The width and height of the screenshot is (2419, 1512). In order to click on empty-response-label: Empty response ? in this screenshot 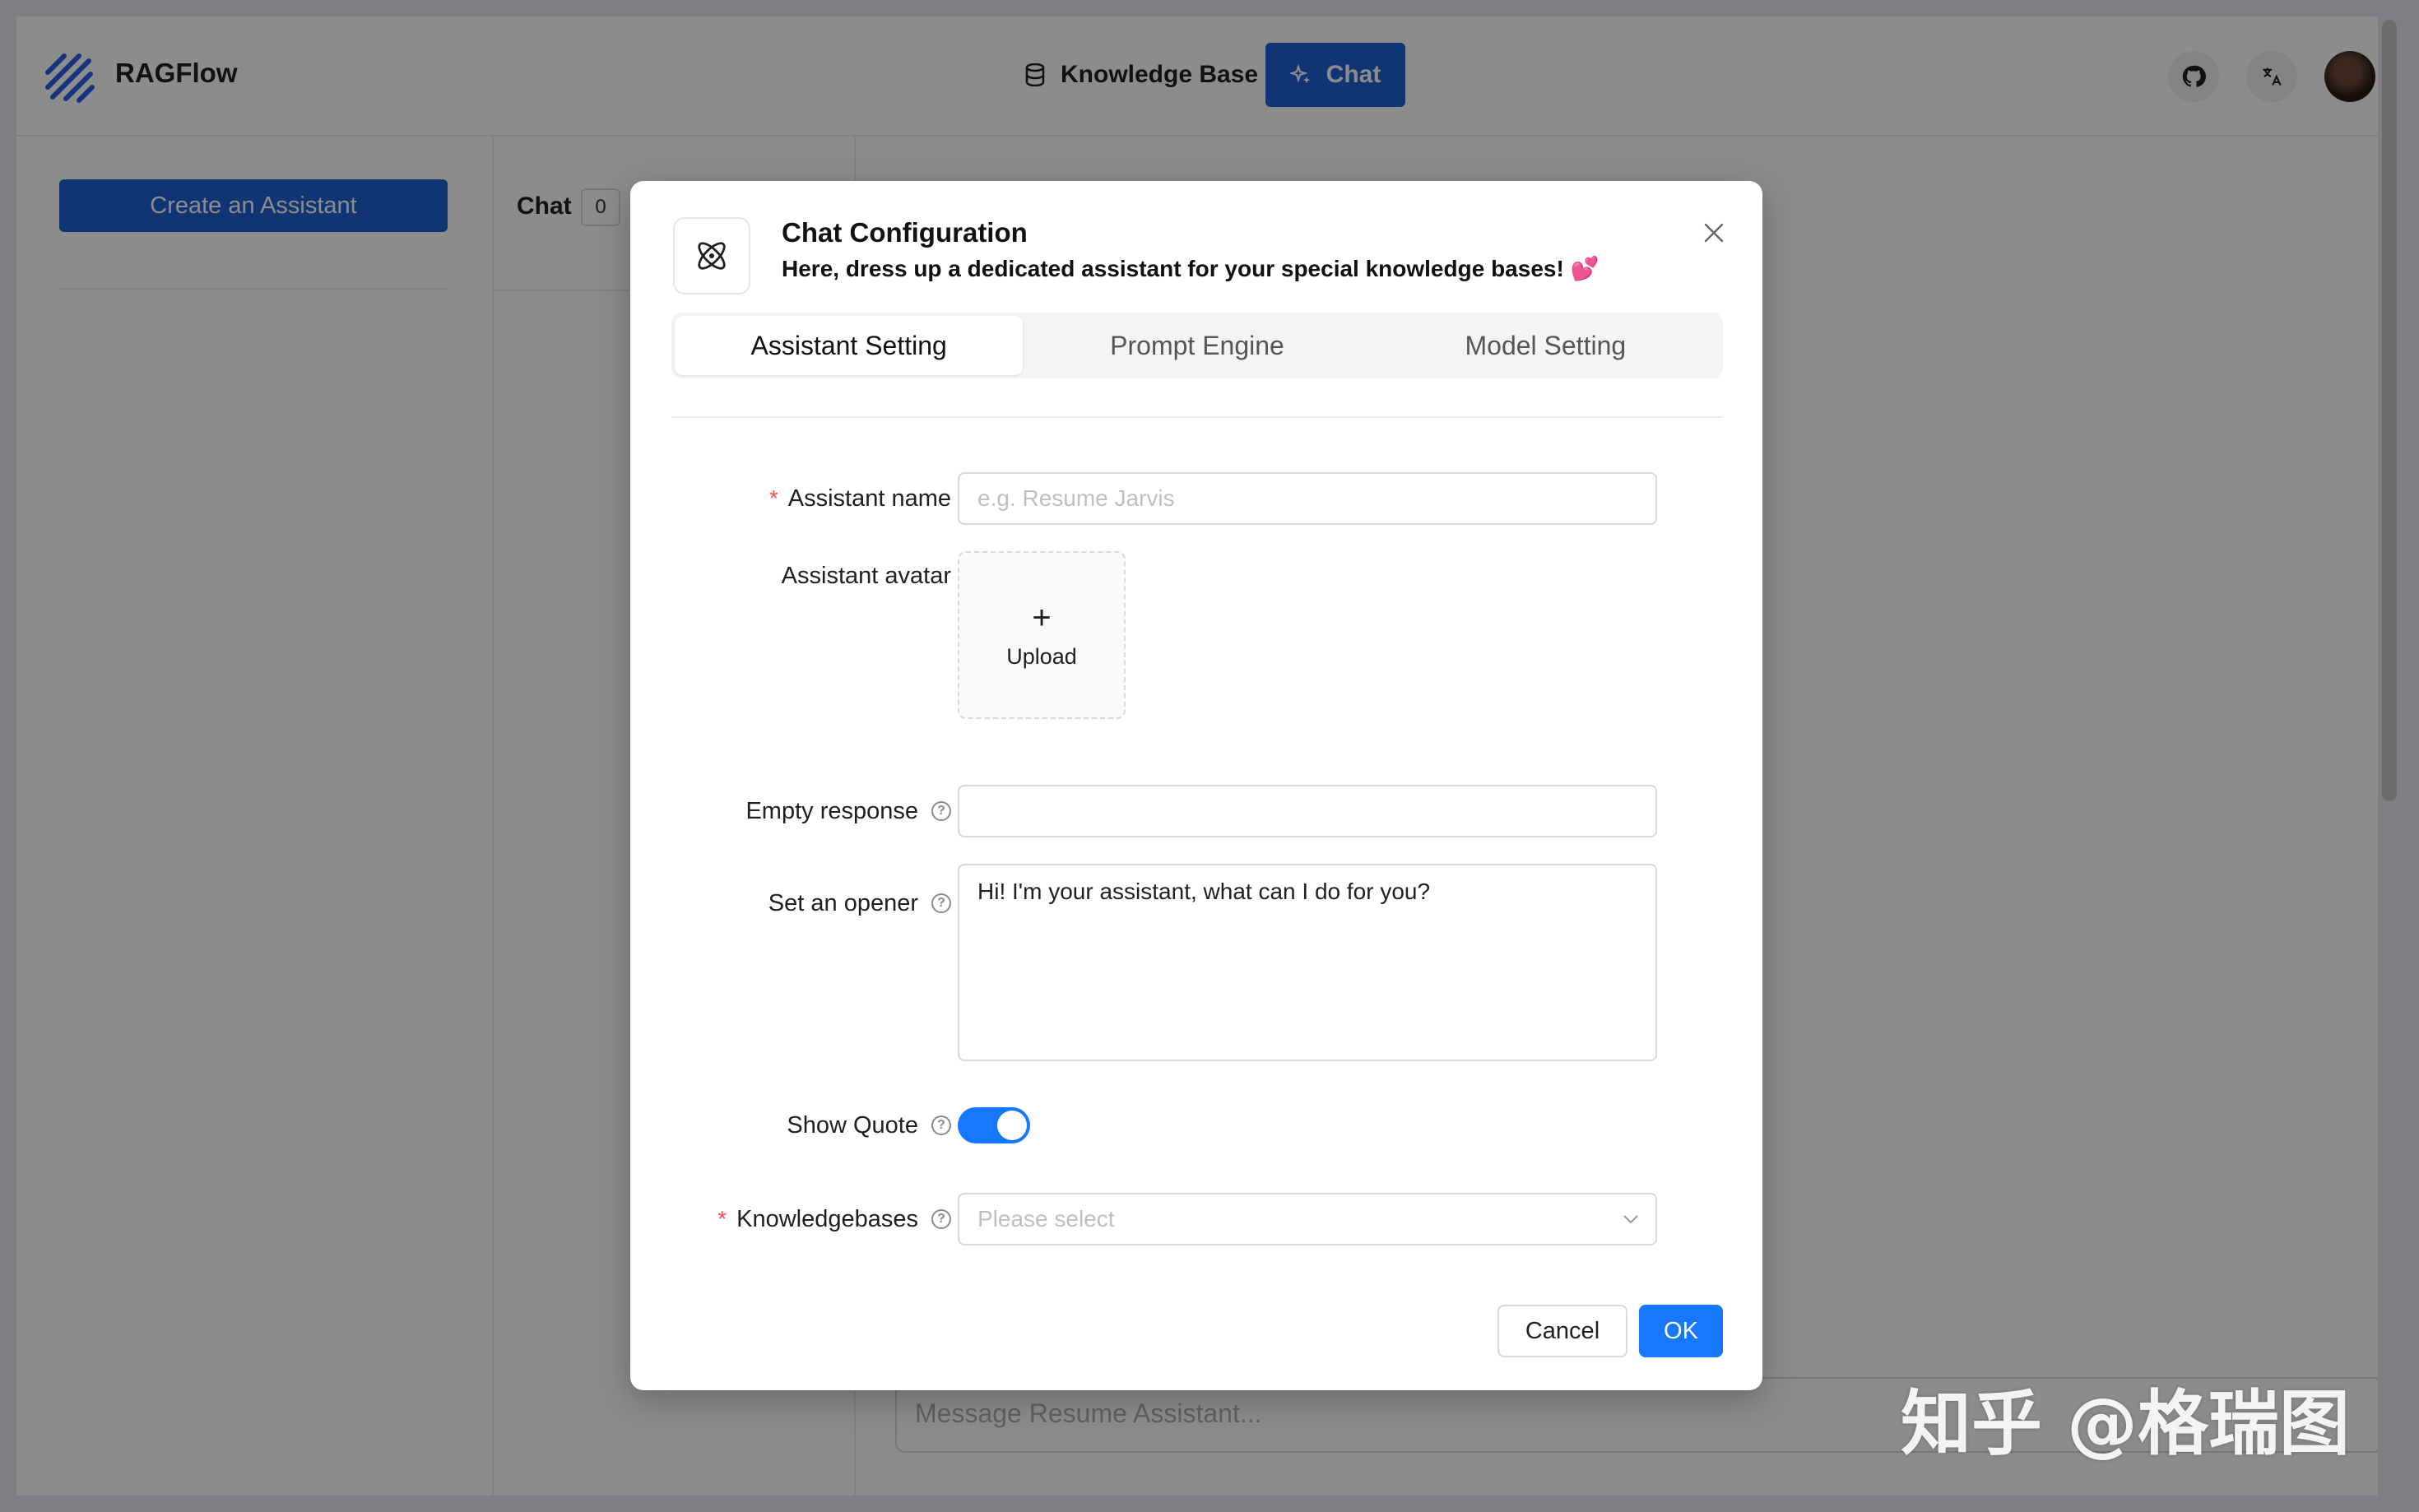, I will do `click(778, 811)`.